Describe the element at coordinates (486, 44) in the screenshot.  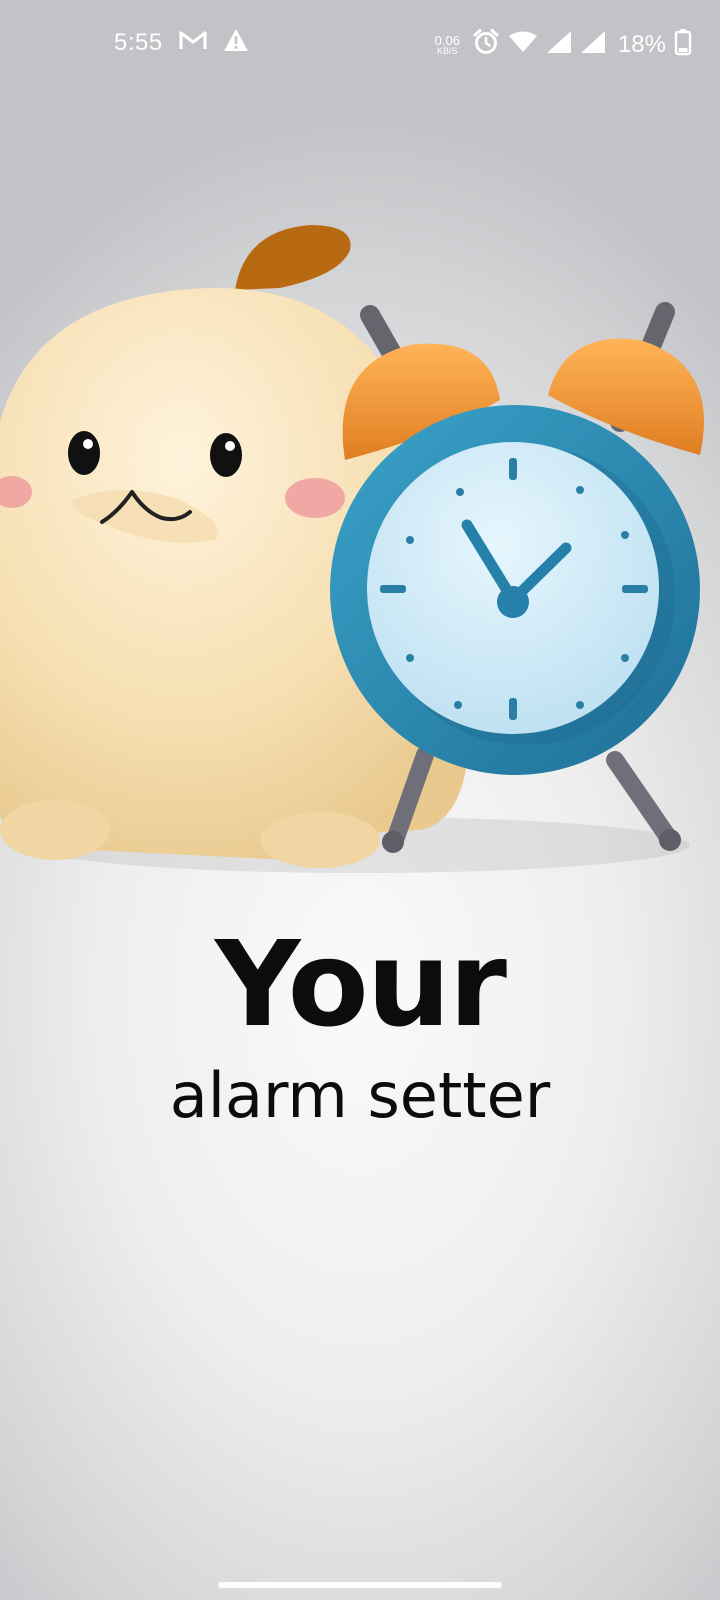
I see `alarm-icon` at that location.